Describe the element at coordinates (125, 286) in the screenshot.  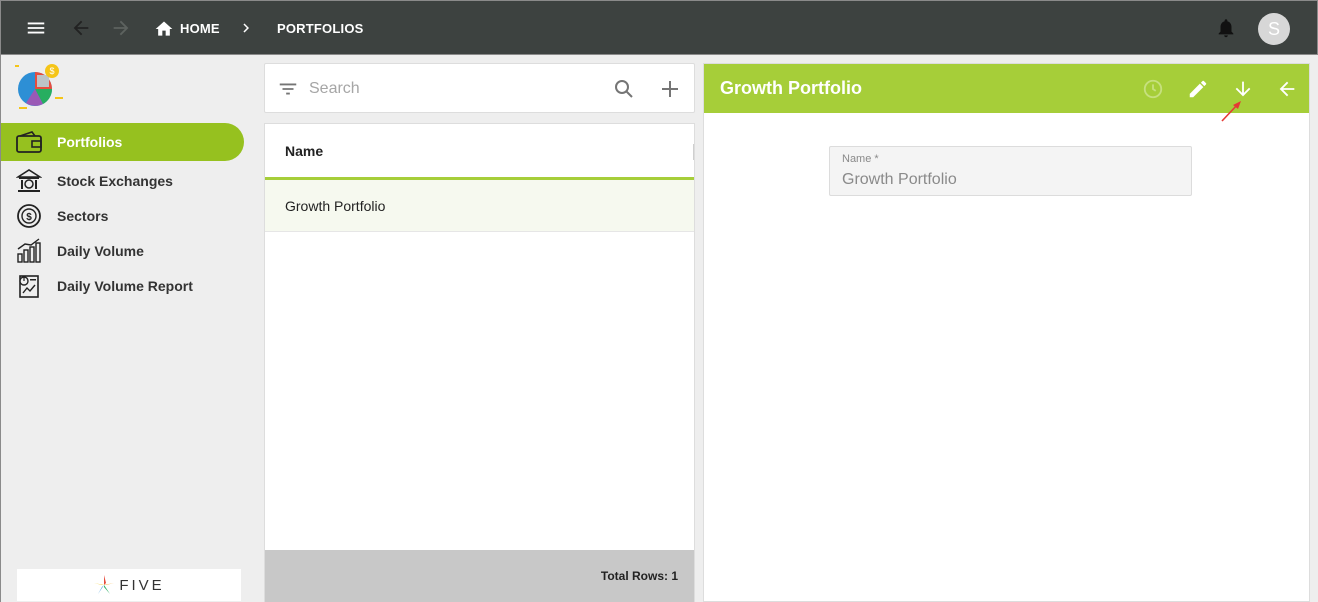
I see `sidebar-item-label: Daily Volume Report` at that location.